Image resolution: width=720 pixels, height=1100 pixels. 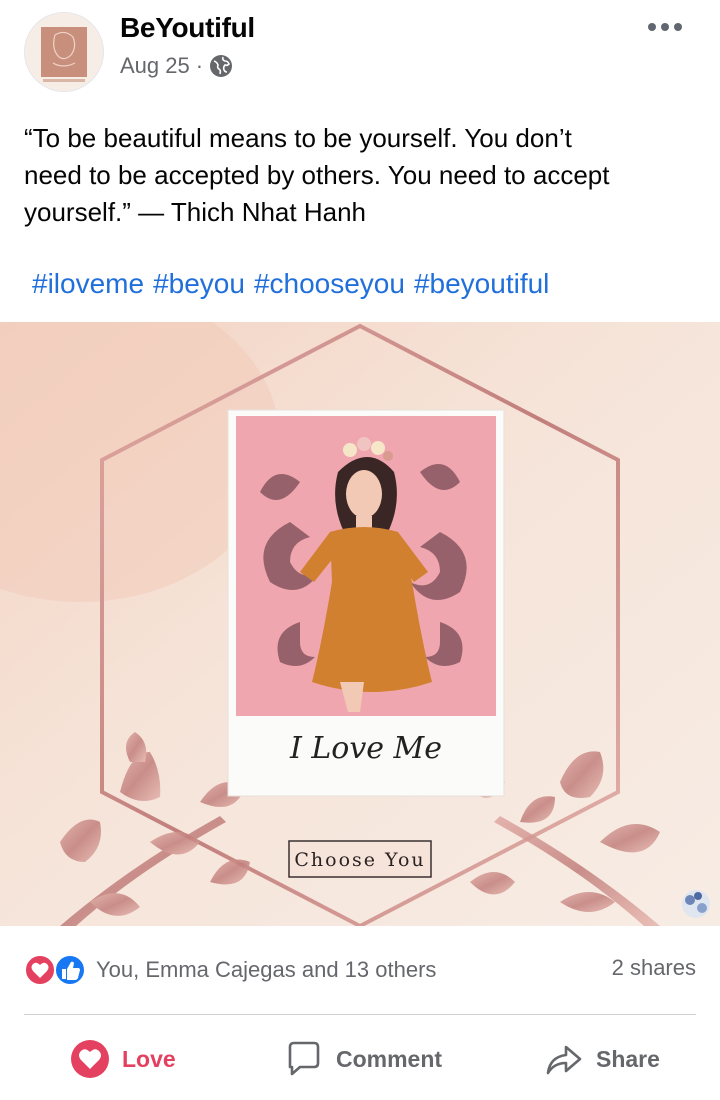 I want to click on polaroid-card: I Love Me, so click(x=366, y=603).